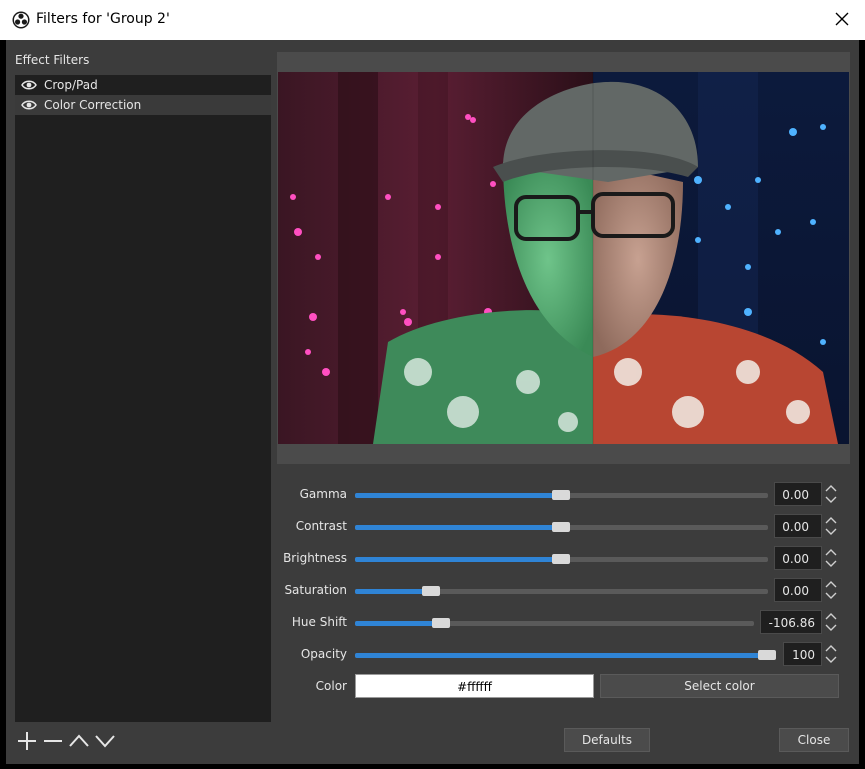  What do you see at coordinates (831, 558) in the screenshot?
I see `brightness-spin-arrows` at bounding box center [831, 558].